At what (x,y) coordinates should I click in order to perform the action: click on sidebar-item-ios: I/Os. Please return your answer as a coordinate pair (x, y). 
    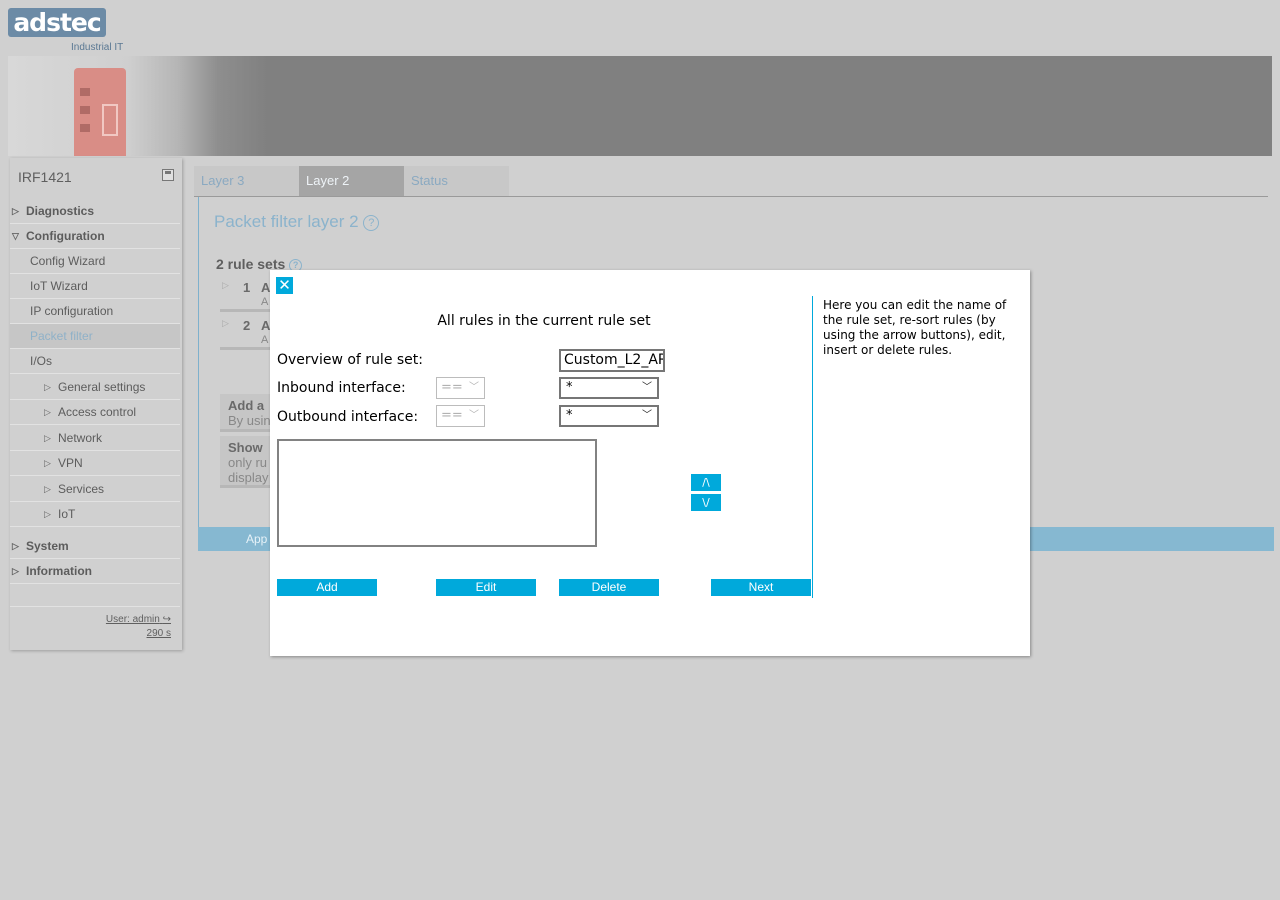
    Looking at the image, I should click on (95, 361).